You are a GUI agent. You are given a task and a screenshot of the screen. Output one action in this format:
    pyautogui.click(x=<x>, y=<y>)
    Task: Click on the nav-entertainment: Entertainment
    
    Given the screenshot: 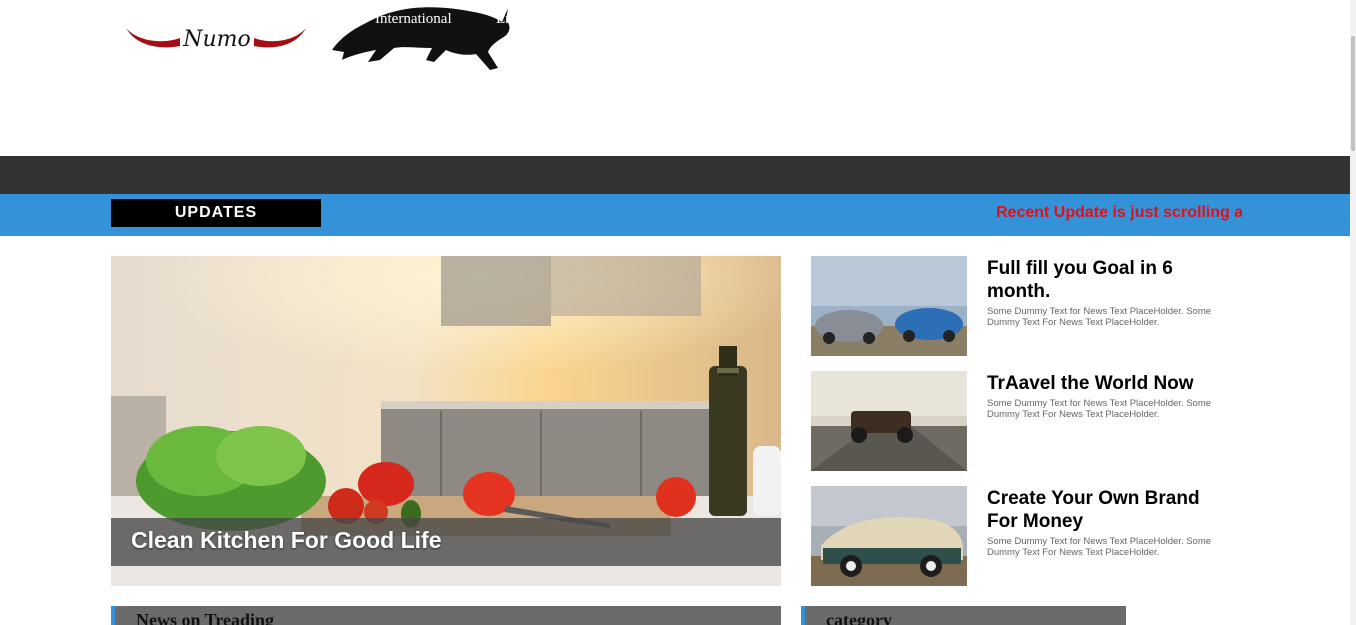 What is the action you would take?
    pyautogui.click(x=538, y=19)
    